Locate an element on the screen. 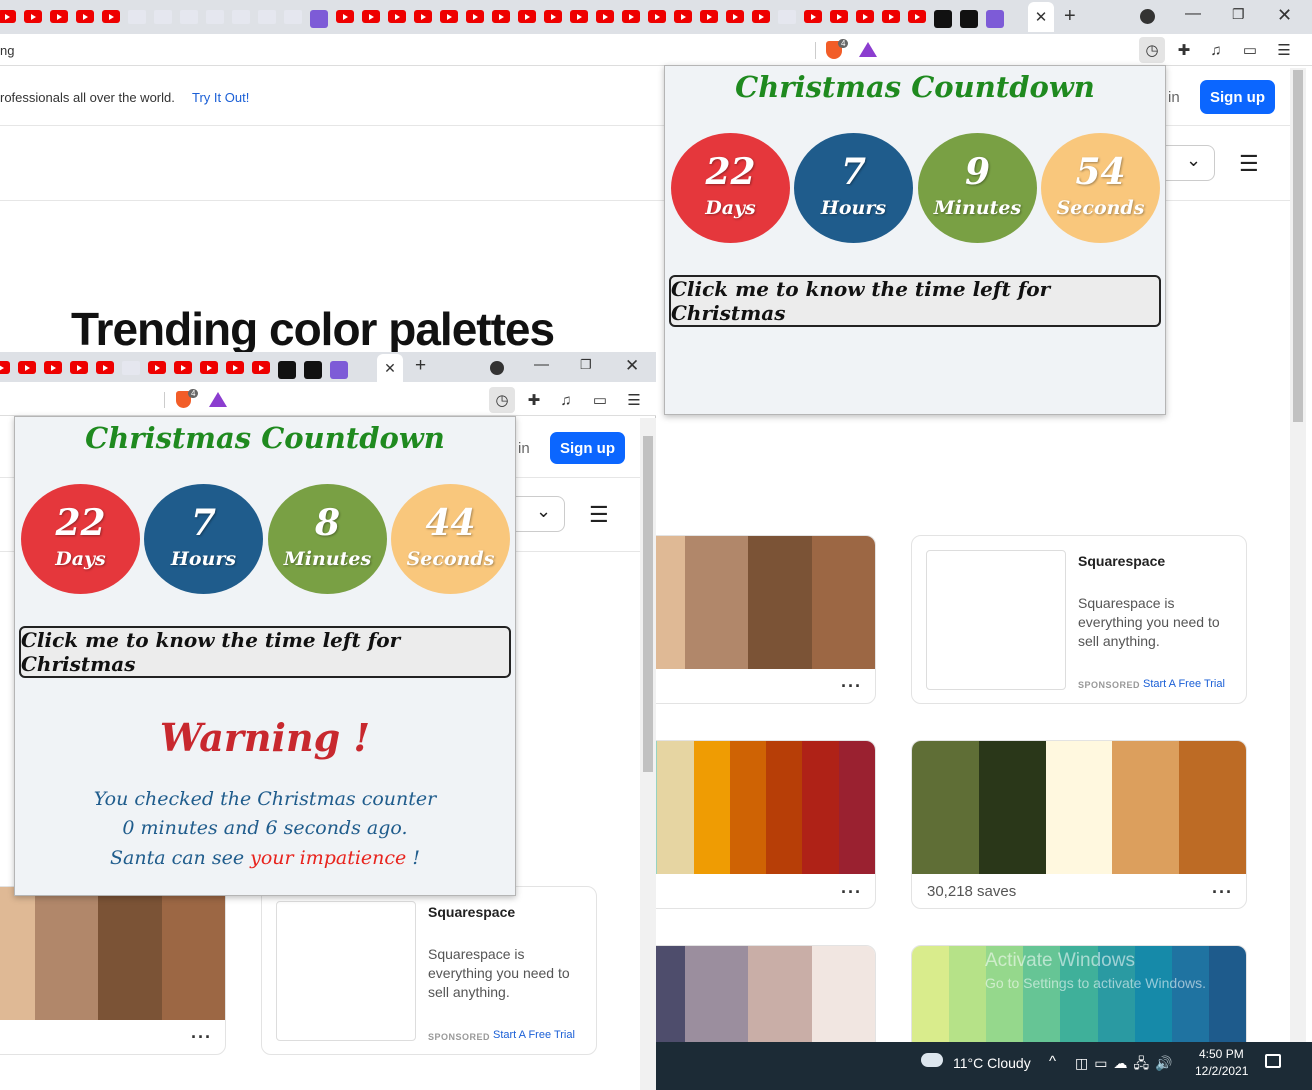 The width and height of the screenshot is (1312, 1090). clock-time: 4:50 PM is located at coordinates (1221, 1054).